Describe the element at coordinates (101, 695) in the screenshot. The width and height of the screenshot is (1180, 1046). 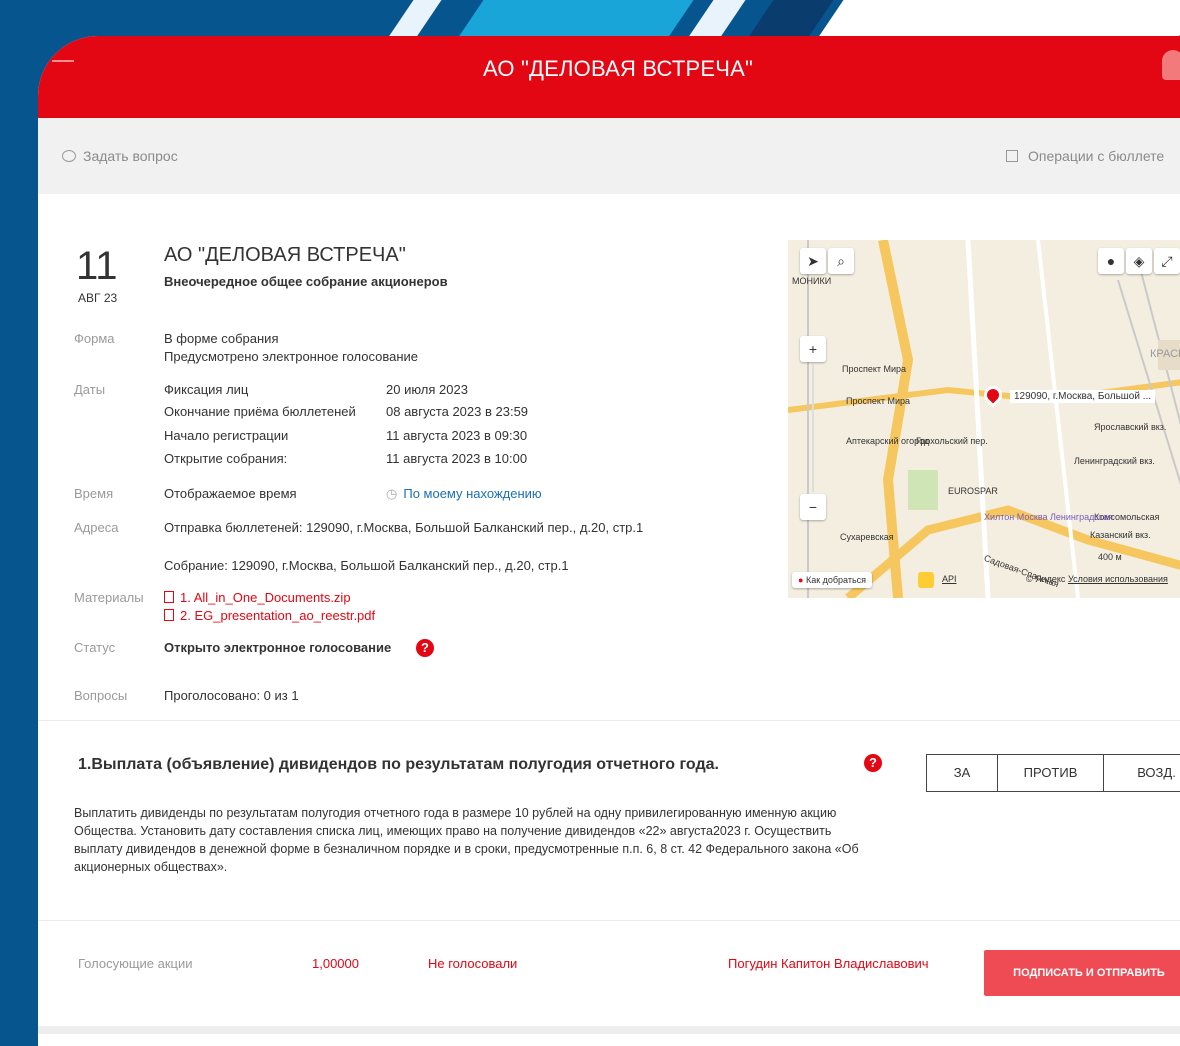
I see `questions-label: Вопросы` at that location.